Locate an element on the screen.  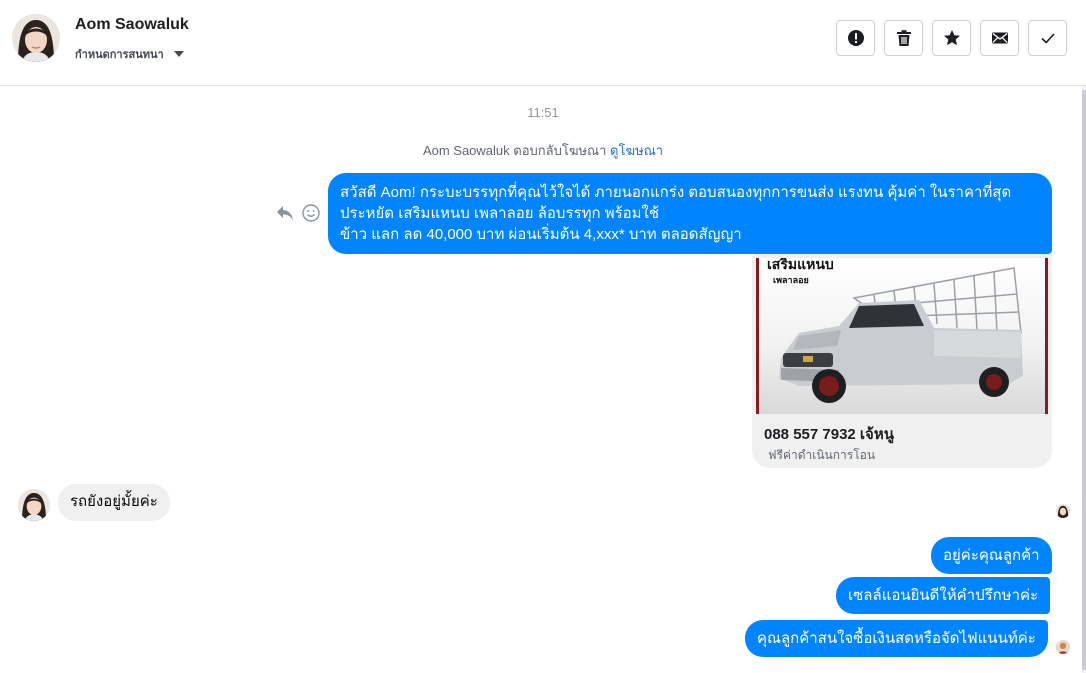
mark-done-button is located at coordinates (1047, 38).